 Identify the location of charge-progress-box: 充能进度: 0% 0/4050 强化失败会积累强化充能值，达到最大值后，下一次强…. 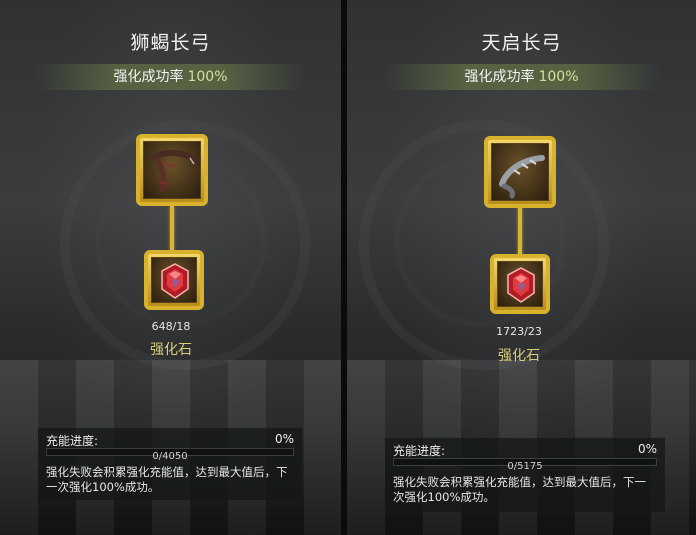
(170, 464).